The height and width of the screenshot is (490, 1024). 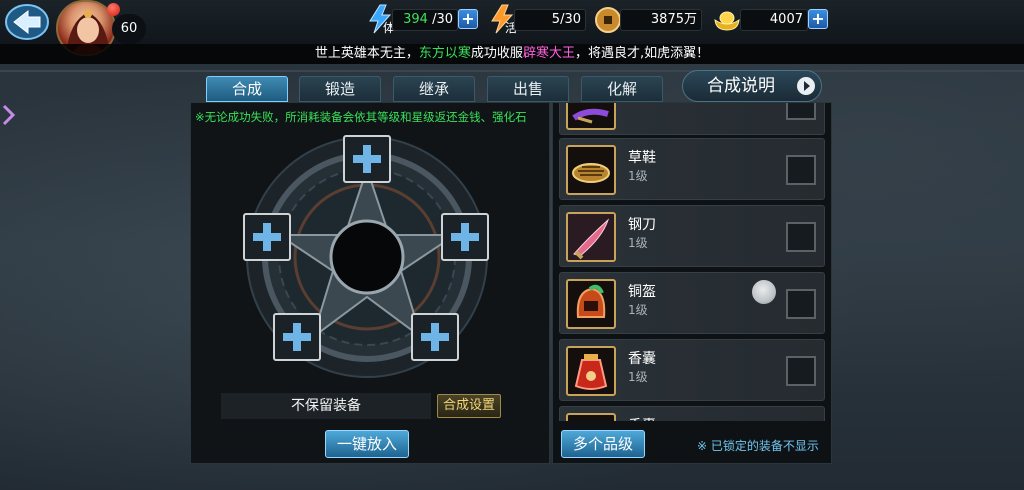 What do you see at coordinates (642, 225) in the screenshot?
I see `item-name: 钢刀` at bounding box center [642, 225].